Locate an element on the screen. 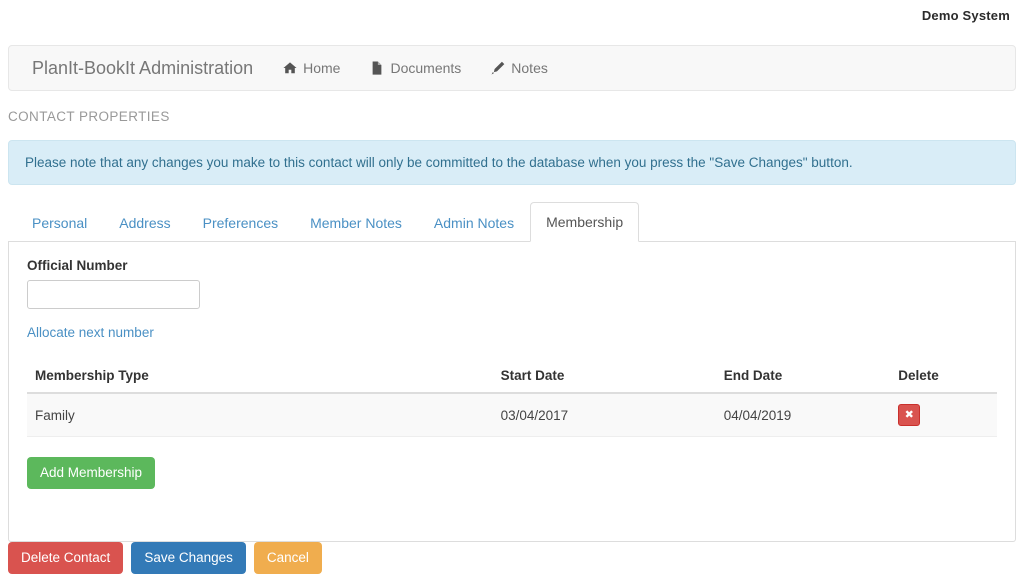 The image size is (1024, 582). cell-membership-type: Family is located at coordinates (260, 415).